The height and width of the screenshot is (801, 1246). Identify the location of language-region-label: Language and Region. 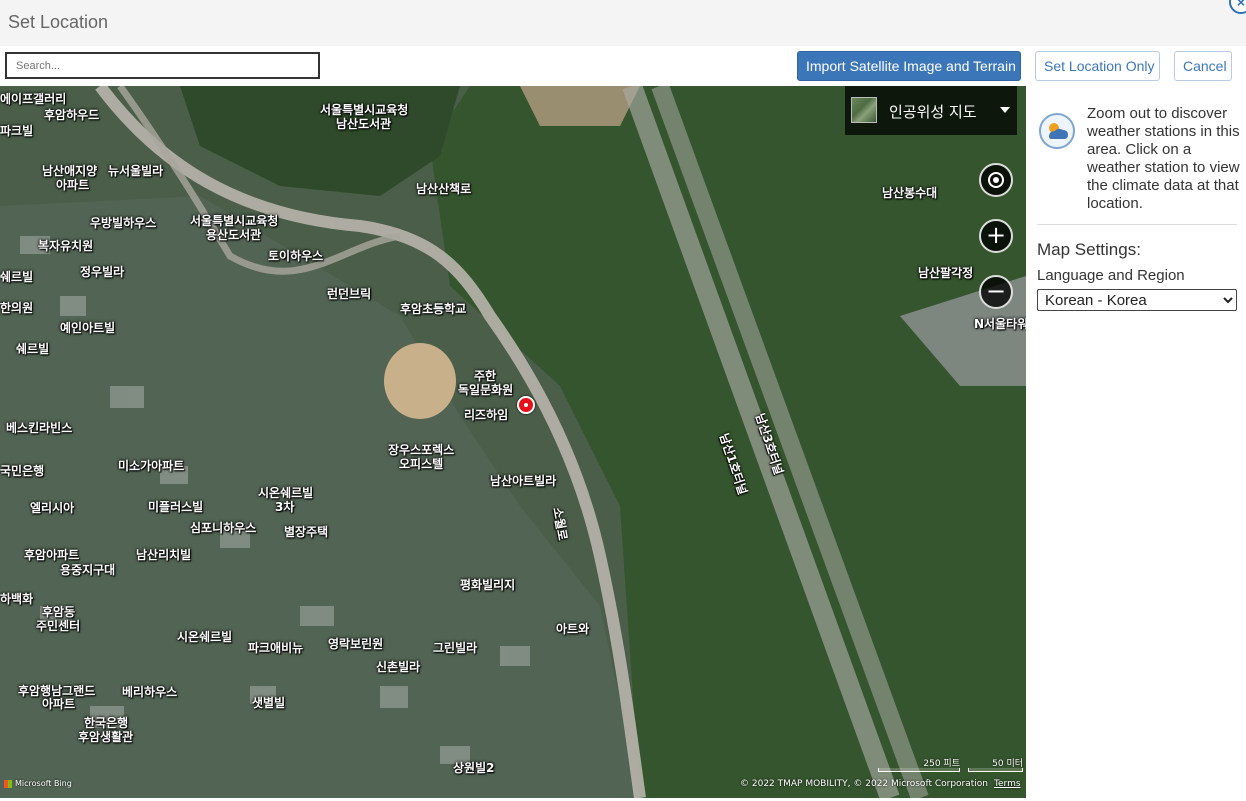
(1111, 275).